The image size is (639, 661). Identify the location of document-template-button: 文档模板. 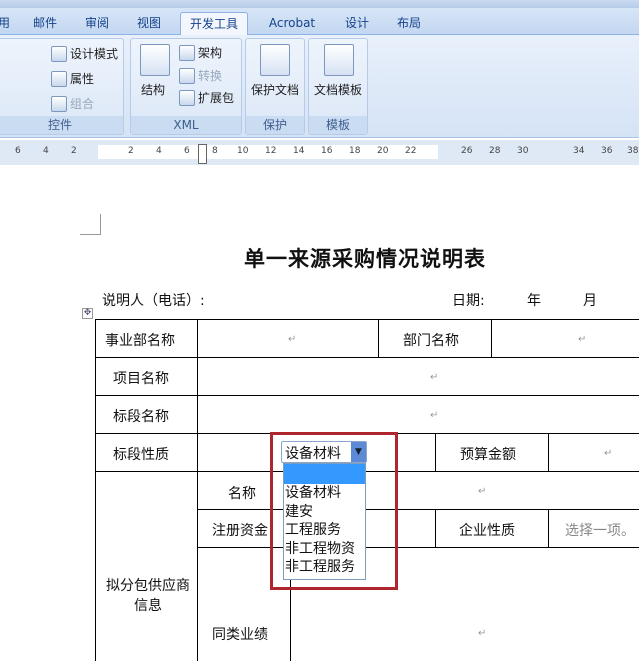
(338, 89).